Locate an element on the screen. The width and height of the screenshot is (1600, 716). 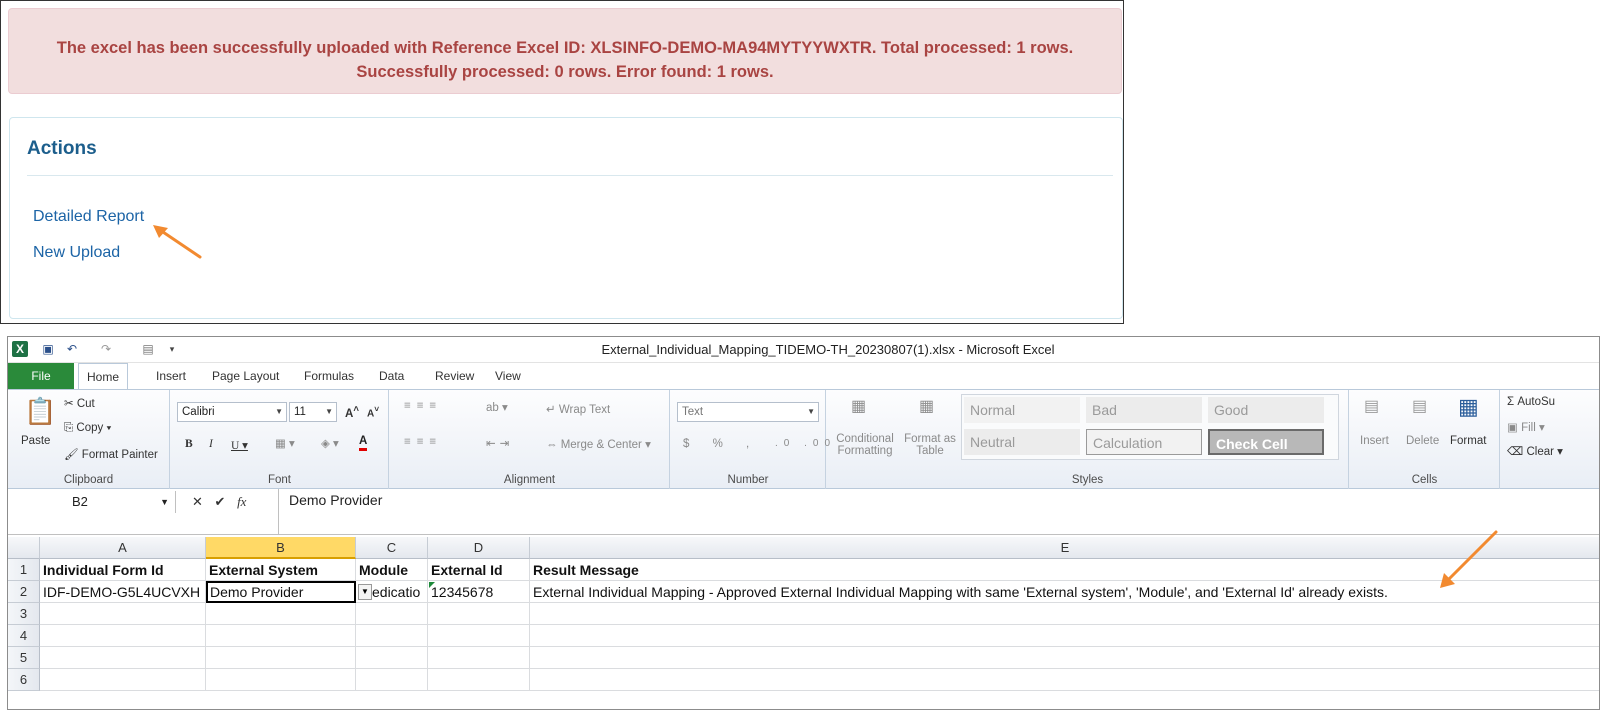
bold-button: B is located at coordinates (189, 444).